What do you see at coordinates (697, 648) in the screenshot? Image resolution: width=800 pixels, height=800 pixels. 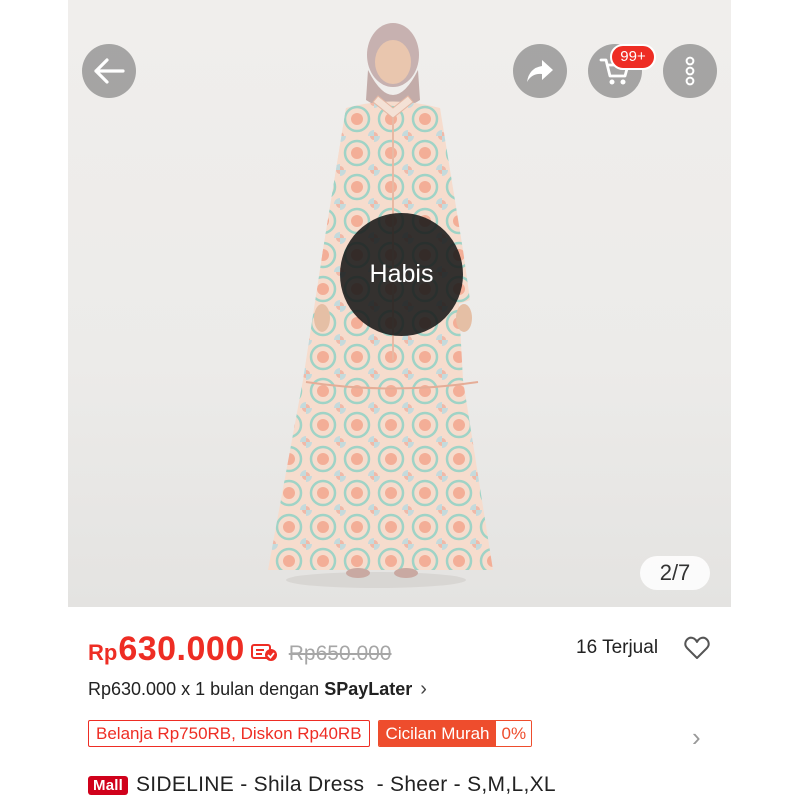 I see `heart-icon` at bounding box center [697, 648].